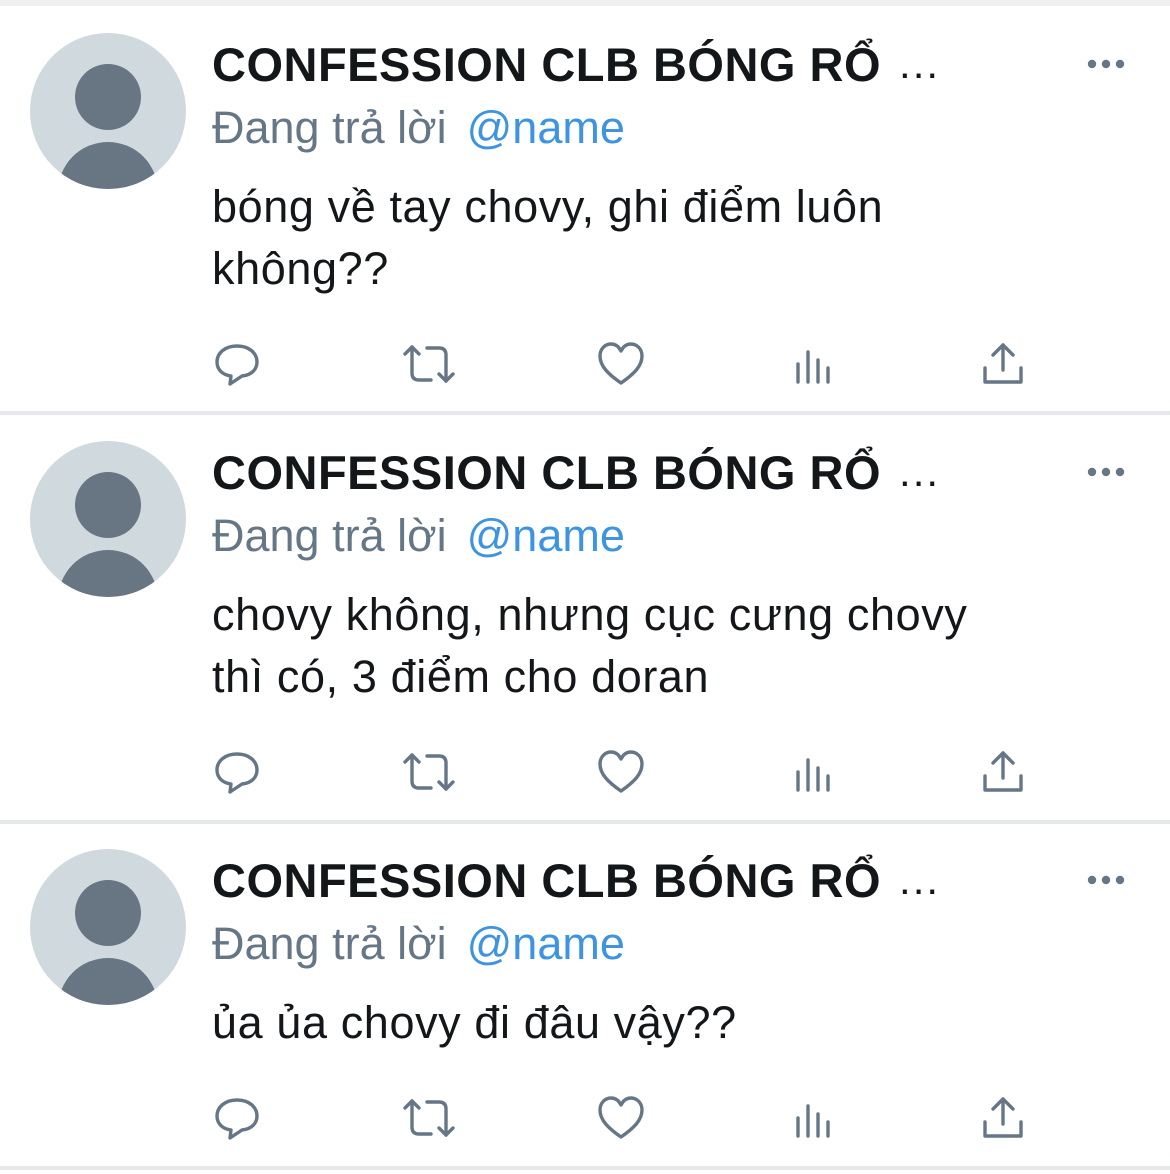 The image size is (1170, 1174). Describe the element at coordinates (548, 206) in the screenshot. I see `tweet-text-line: bóng về tay chovy, ghi điểm luôn` at that location.